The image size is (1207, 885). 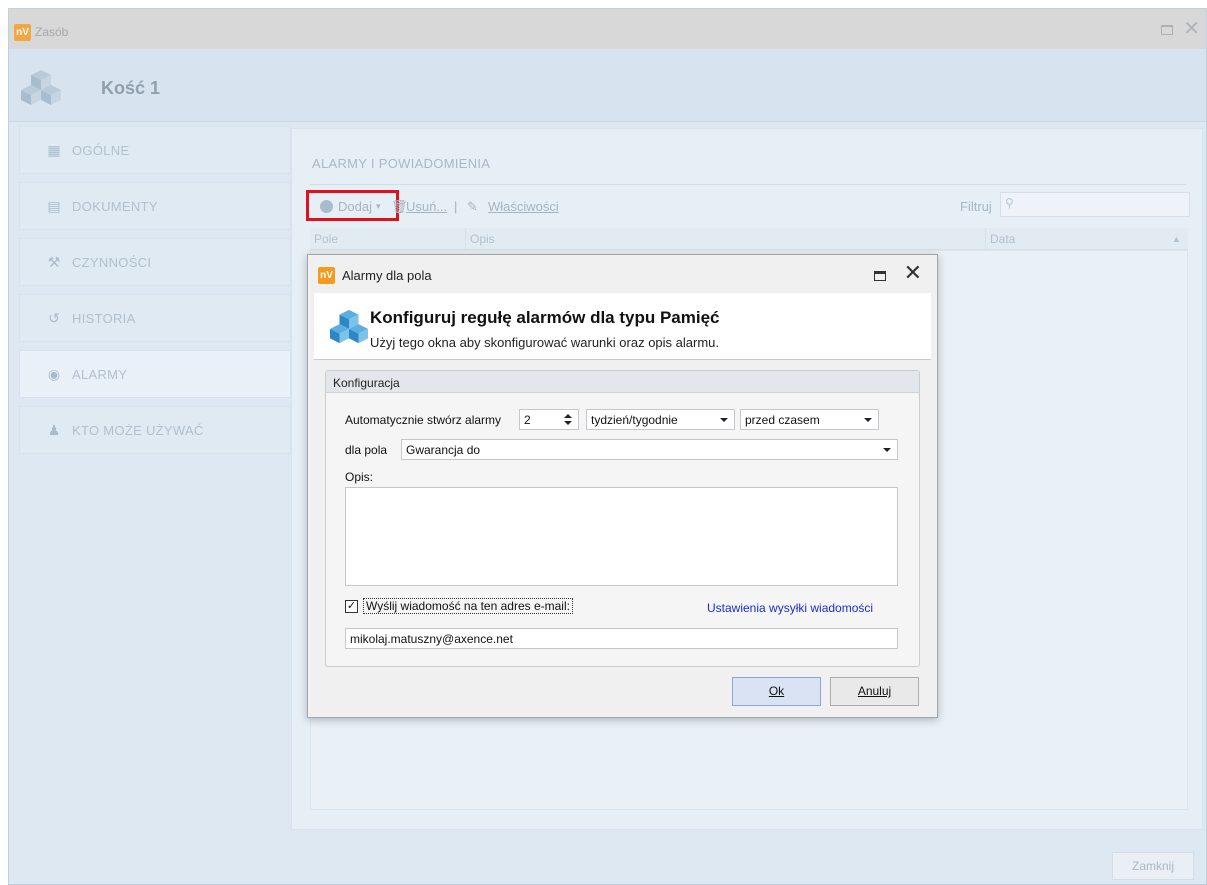 I want to click on chevron-down-icon: ▾, so click(x=378, y=206).